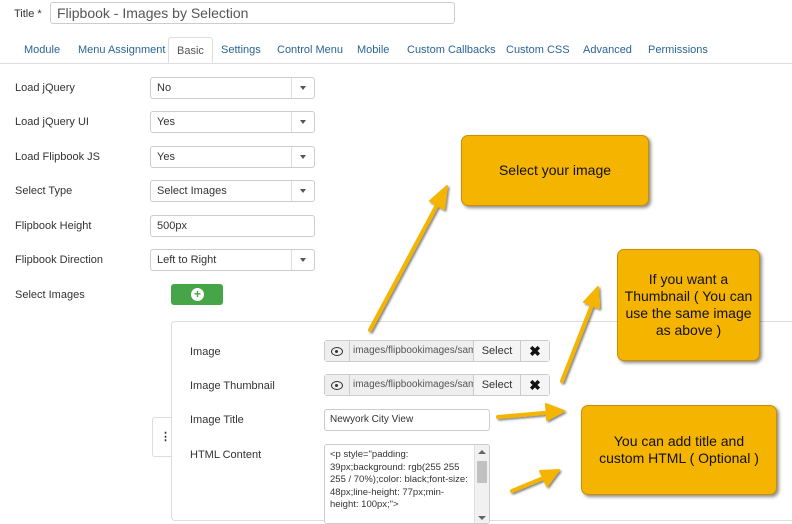 This screenshot has width=792, height=524. What do you see at coordinates (535, 481) in the screenshot?
I see `arrow-to-html` at bounding box center [535, 481].